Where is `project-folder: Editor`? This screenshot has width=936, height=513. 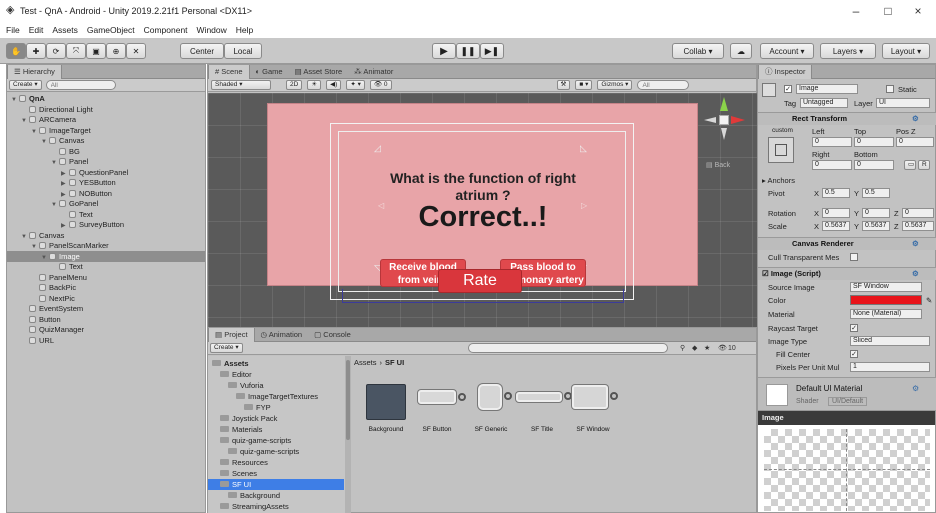
project-folder: Editor is located at coordinates (276, 374).